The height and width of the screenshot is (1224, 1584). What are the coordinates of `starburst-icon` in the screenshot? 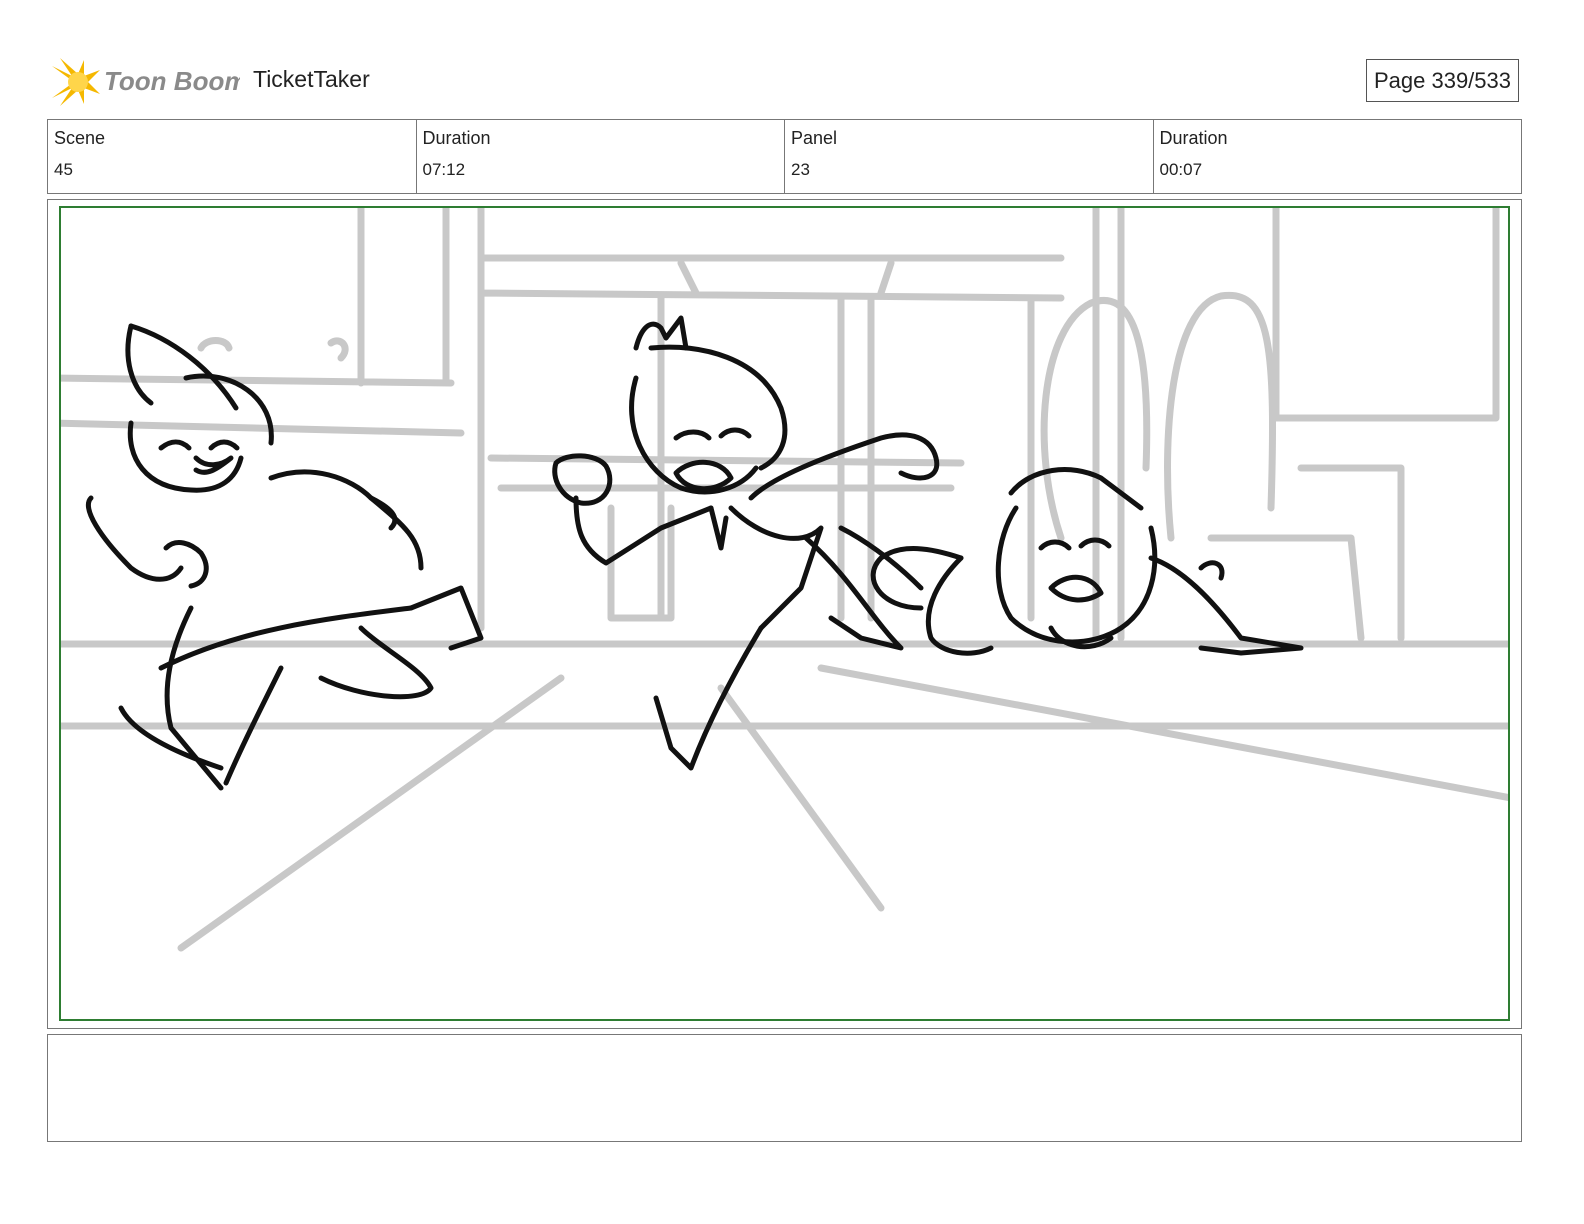 It's located at (76, 82).